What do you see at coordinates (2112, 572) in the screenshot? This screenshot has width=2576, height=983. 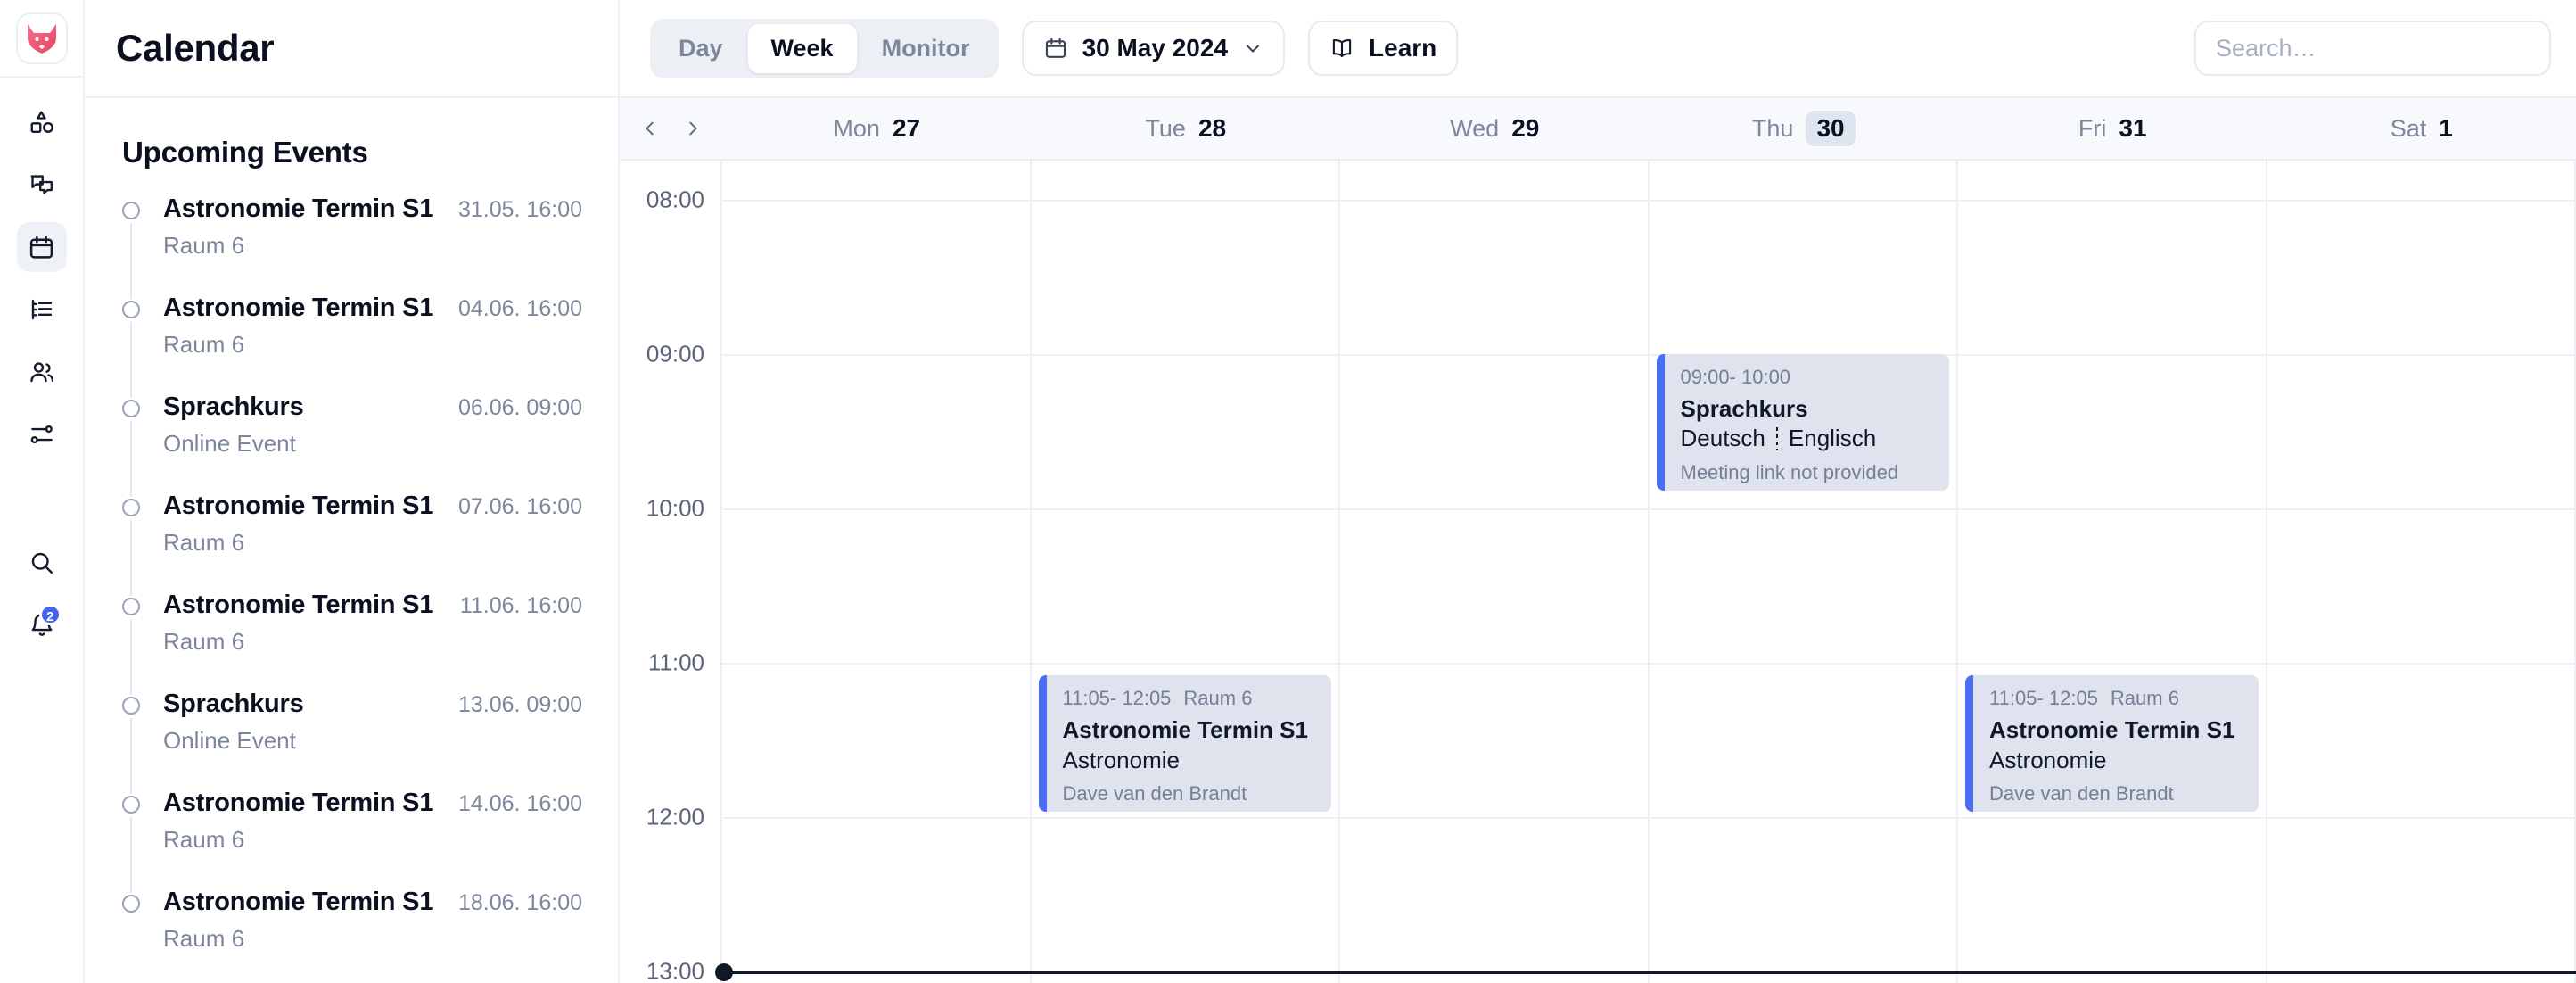 I see `day-column-fri` at bounding box center [2112, 572].